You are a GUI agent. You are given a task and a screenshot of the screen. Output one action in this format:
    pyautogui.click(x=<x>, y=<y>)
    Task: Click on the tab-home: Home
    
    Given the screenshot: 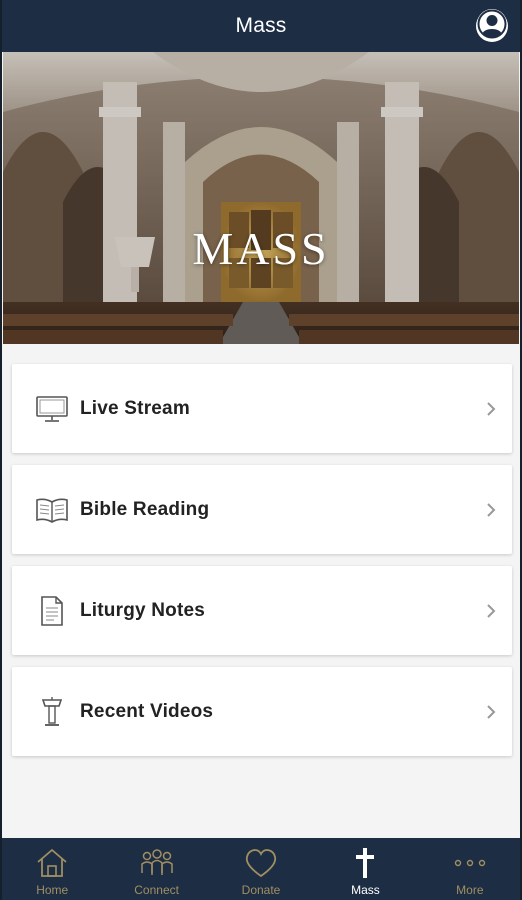 What is the action you would take?
    pyautogui.click(x=52, y=869)
    